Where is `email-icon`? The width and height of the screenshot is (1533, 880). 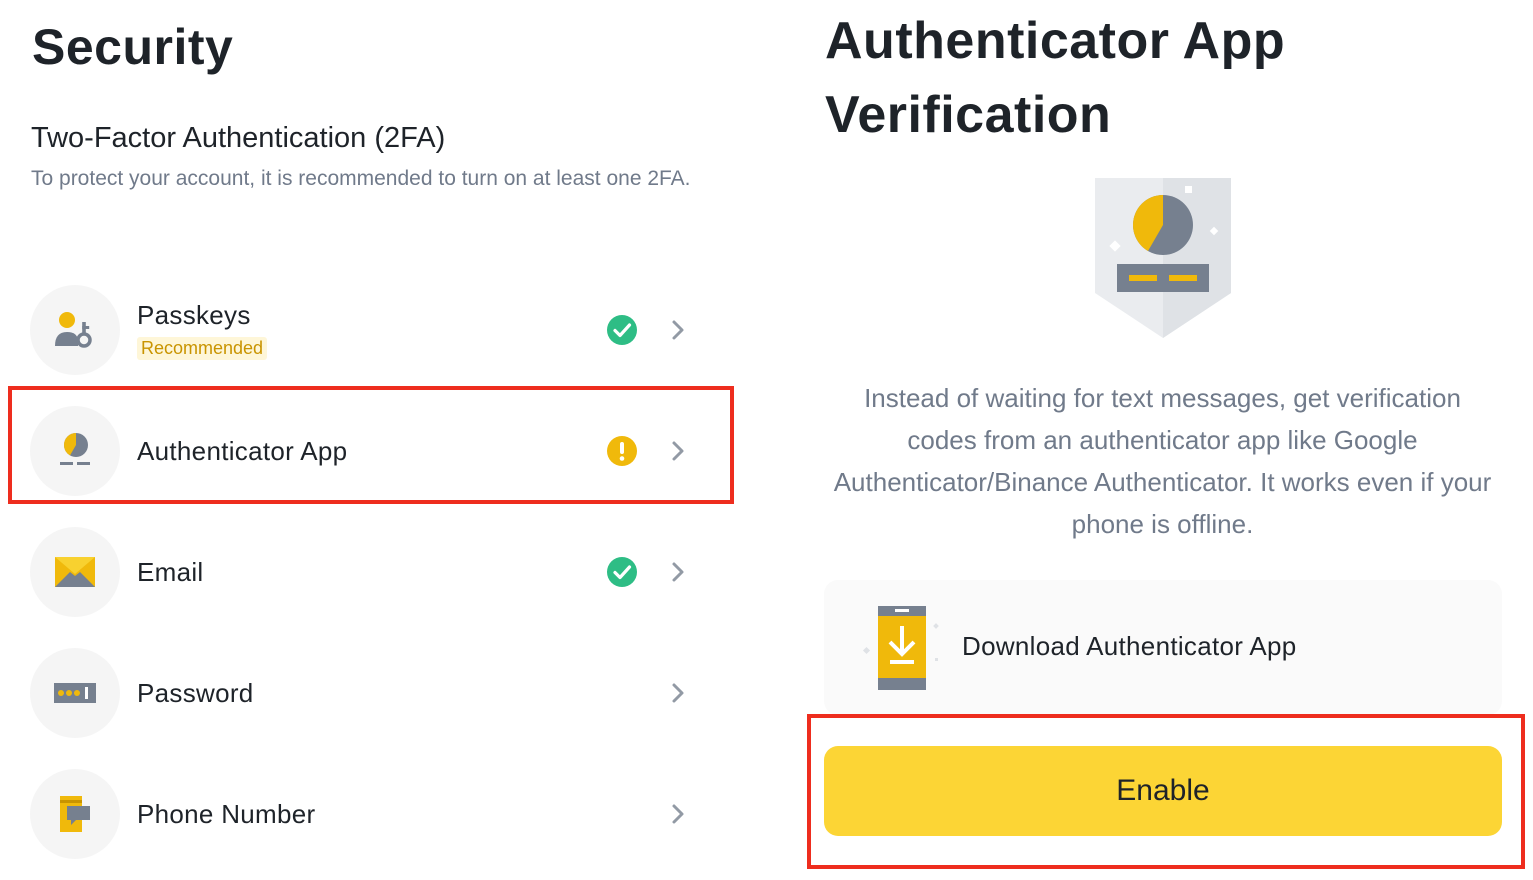
email-icon is located at coordinates (75, 572).